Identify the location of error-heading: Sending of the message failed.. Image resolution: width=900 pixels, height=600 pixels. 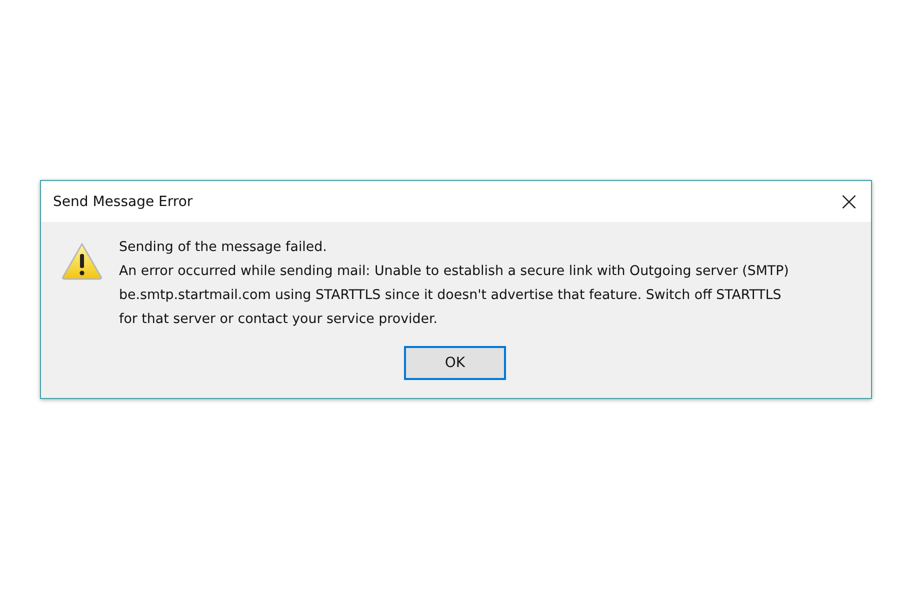
(223, 248).